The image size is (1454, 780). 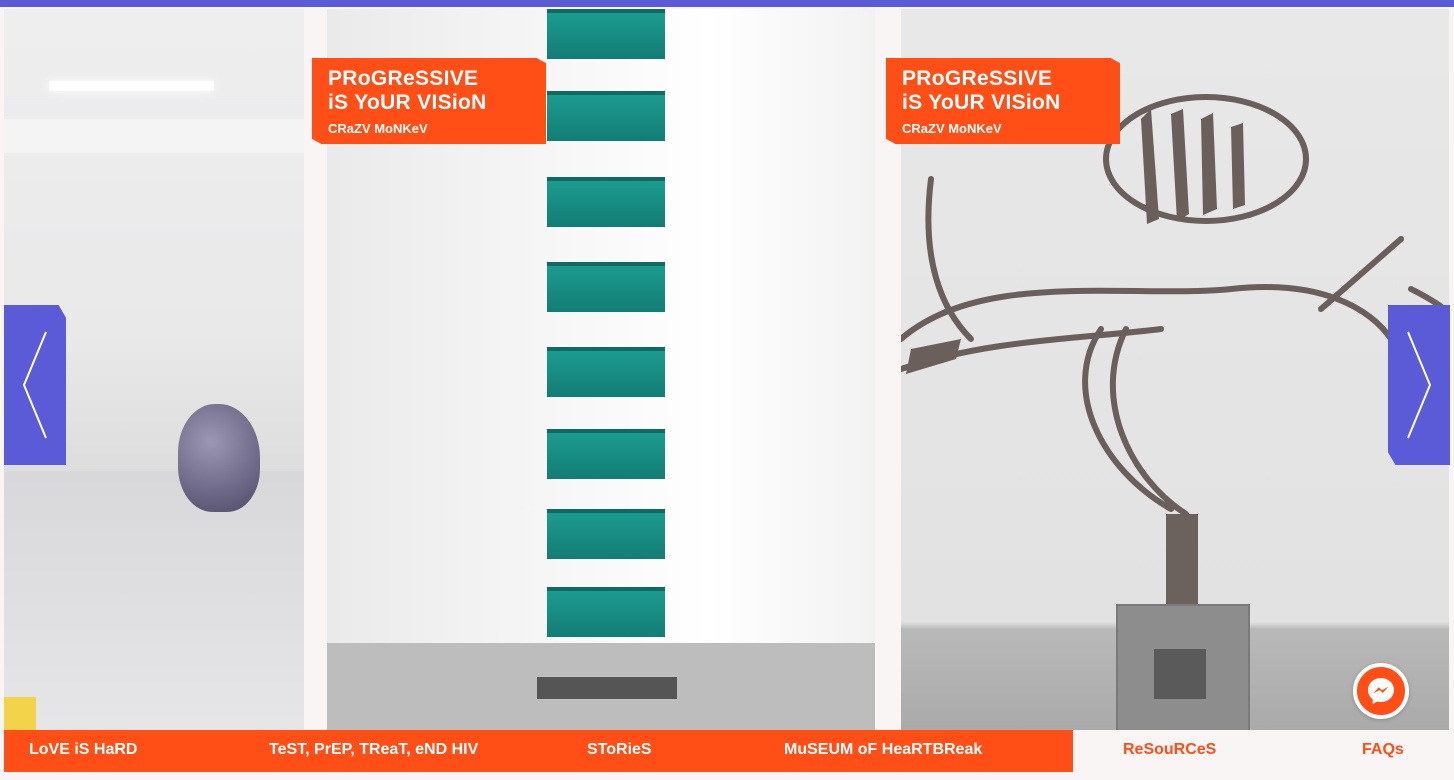 What do you see at coordinates (1182, 560) in the screenshot?
I see `sculpture-post` at bounding box center [1182, 560].